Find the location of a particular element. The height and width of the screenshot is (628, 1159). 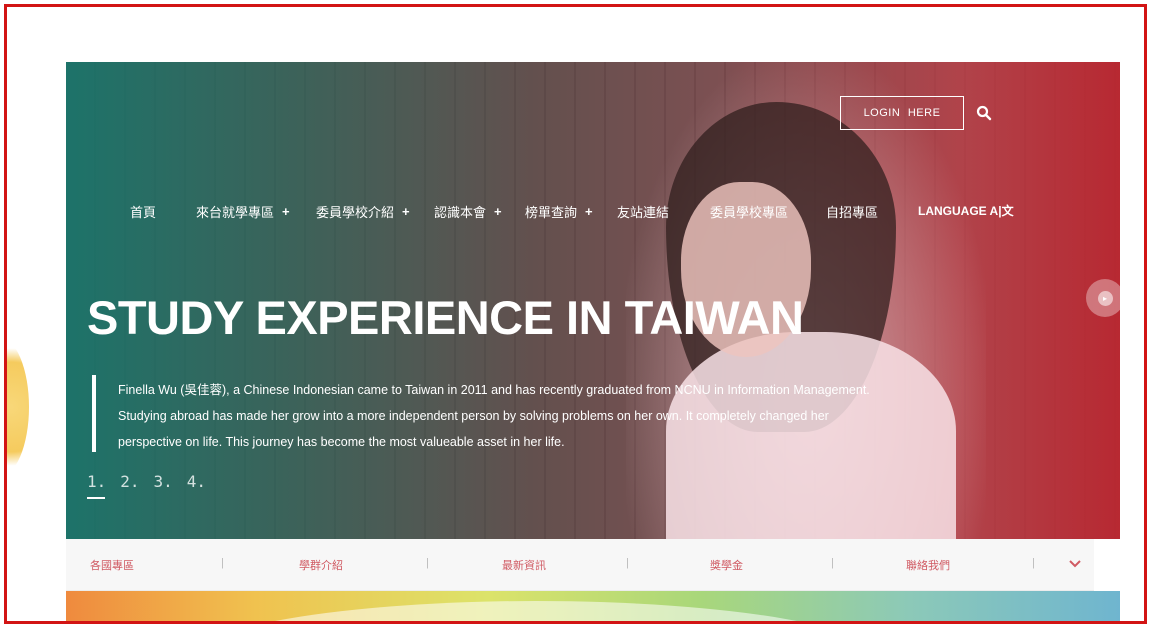

decorative-blob is located at coordinates (18, 407).